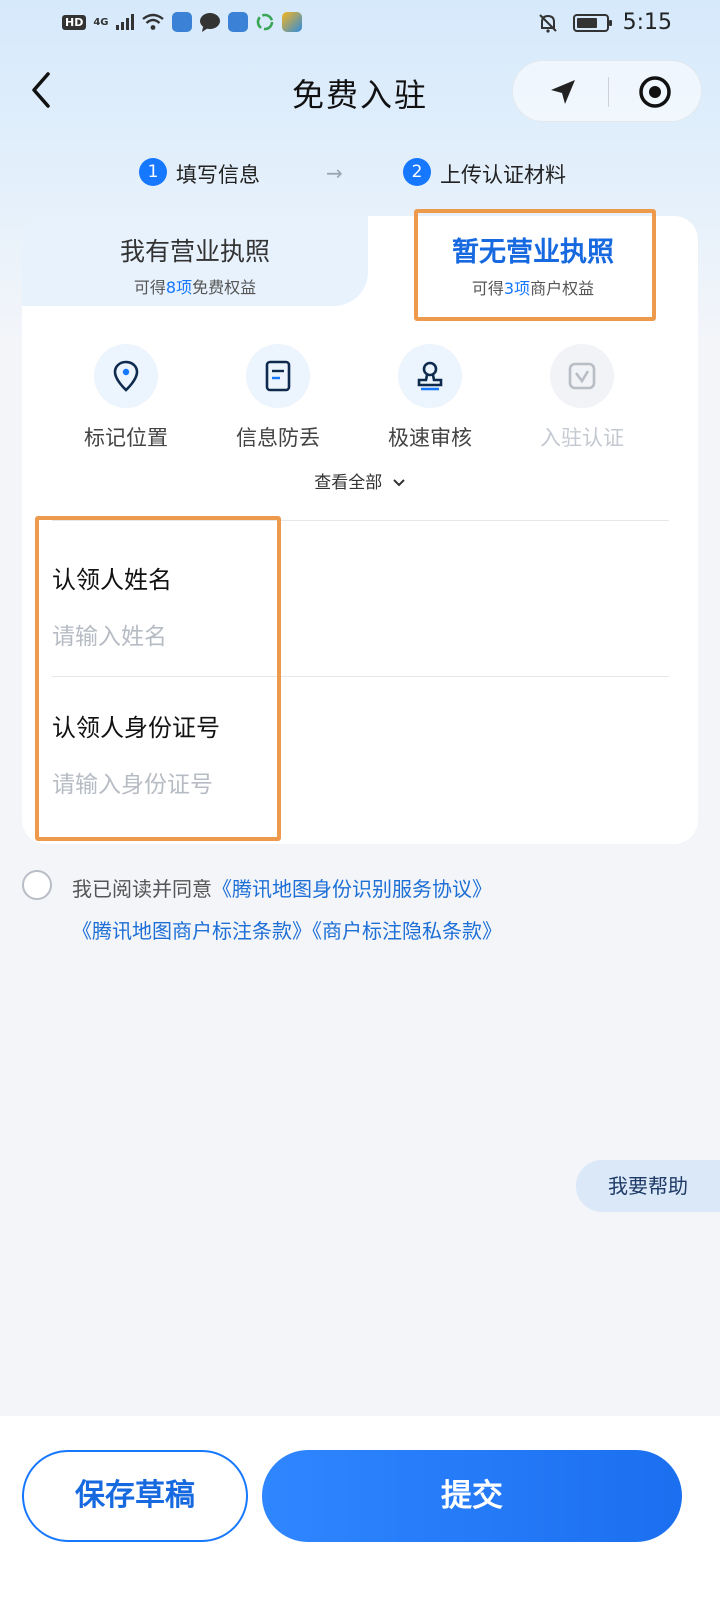 This screenshot has width=720, height=1600. Describe the element at coordinates (430, 398) in the screenshot. I see `benefit-fast-review: 极速审核` at that location.